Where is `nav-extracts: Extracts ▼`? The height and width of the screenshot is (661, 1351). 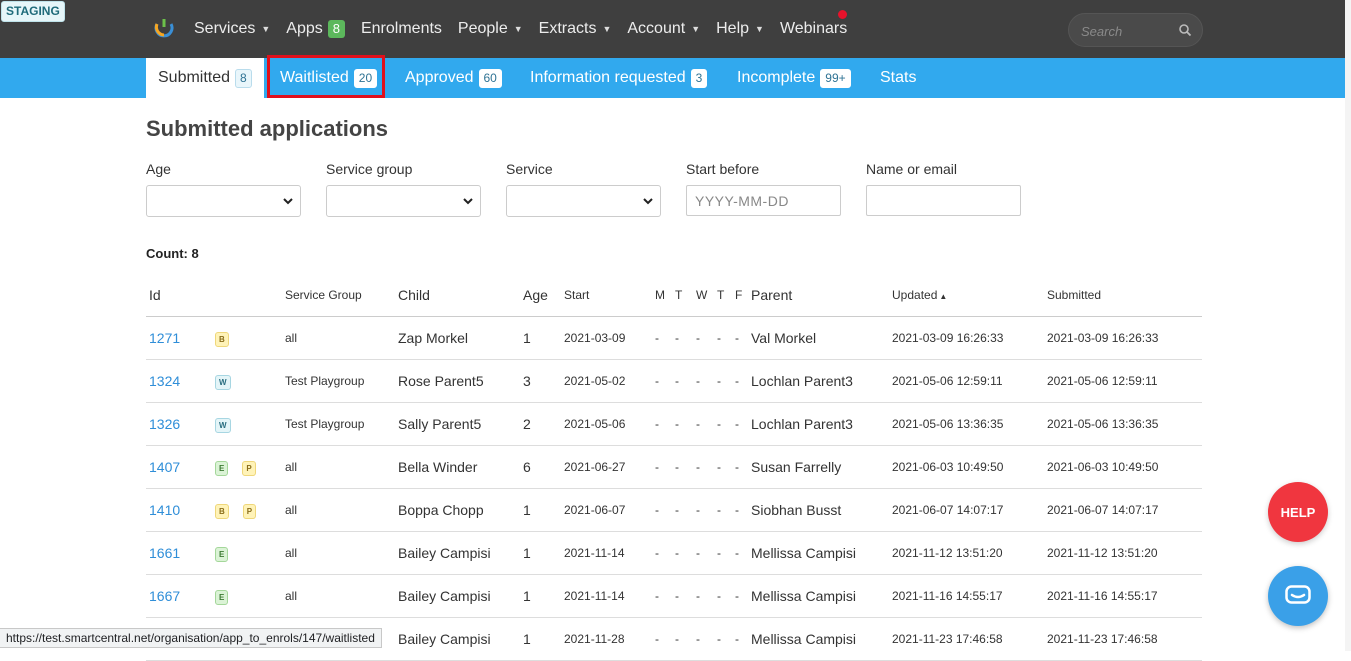 nav-extracts: Extracts ▼ is located at coordinates (575, 29).